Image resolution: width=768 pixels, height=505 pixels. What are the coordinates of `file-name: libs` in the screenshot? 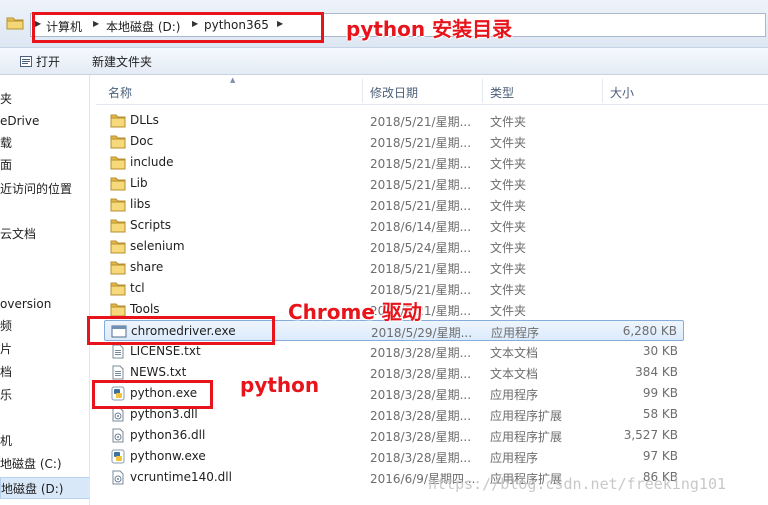 It's located at (140, 204).